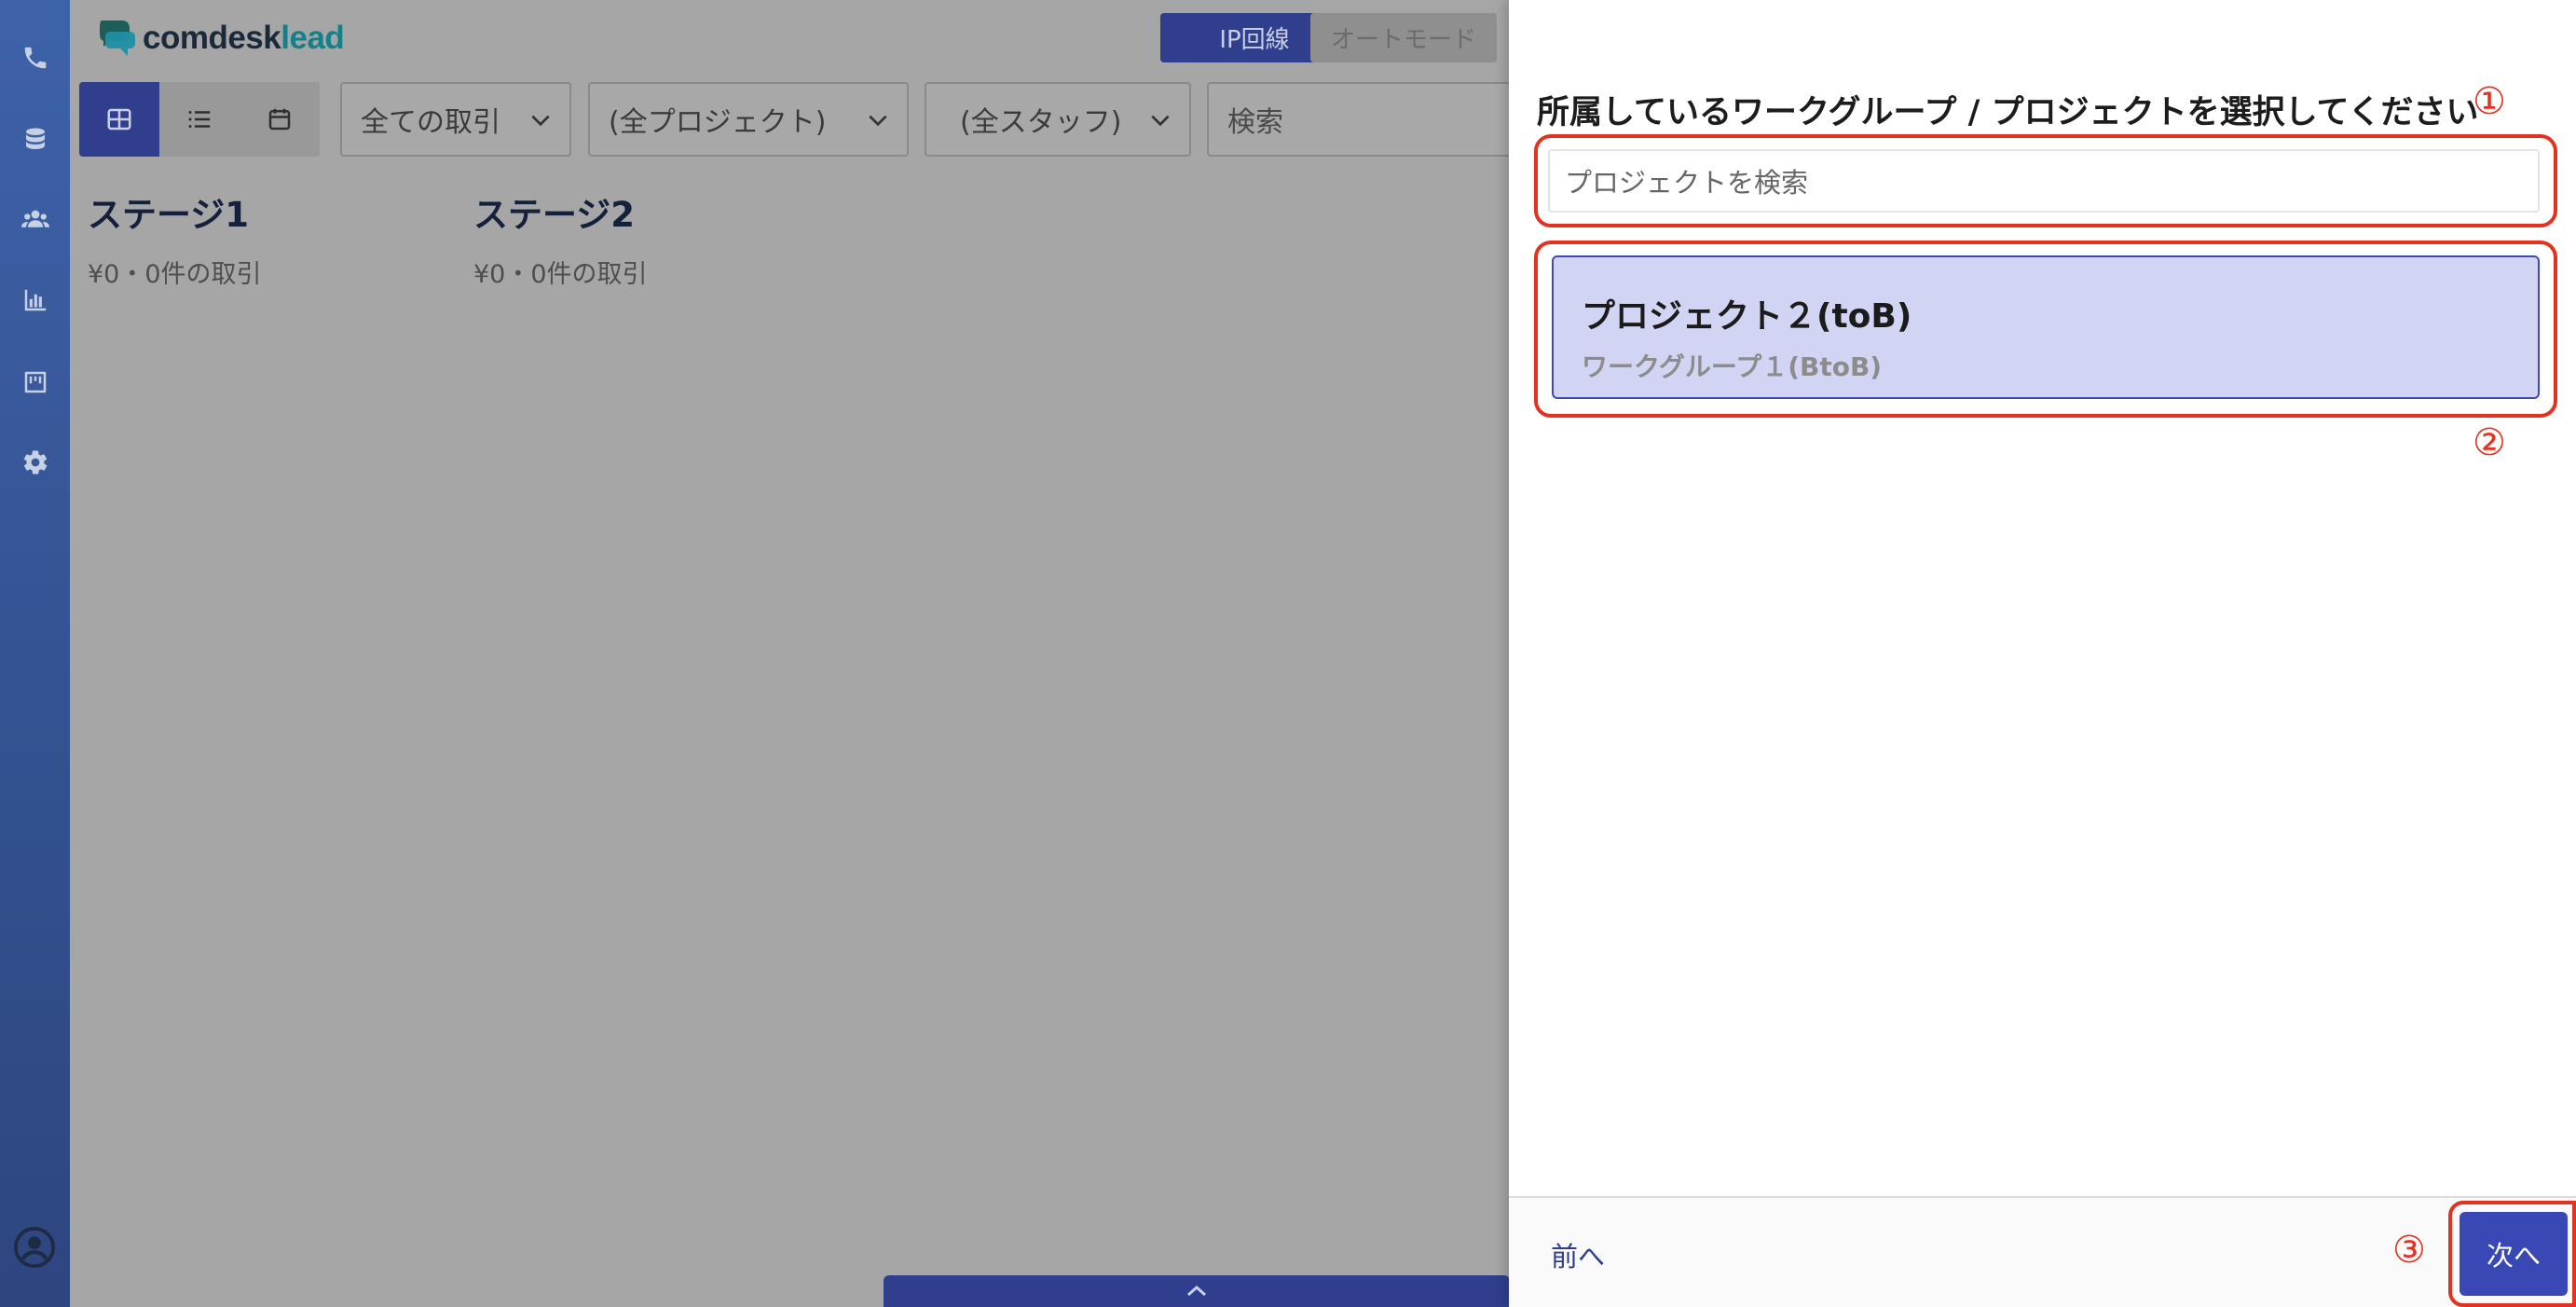 Image resolution: width=2576 pixels, height=1307 pixels. What do you see at coordinates (313, 38) in the screenshot?
I see `brand-suffix: lead` at bounding box center [313, 38].